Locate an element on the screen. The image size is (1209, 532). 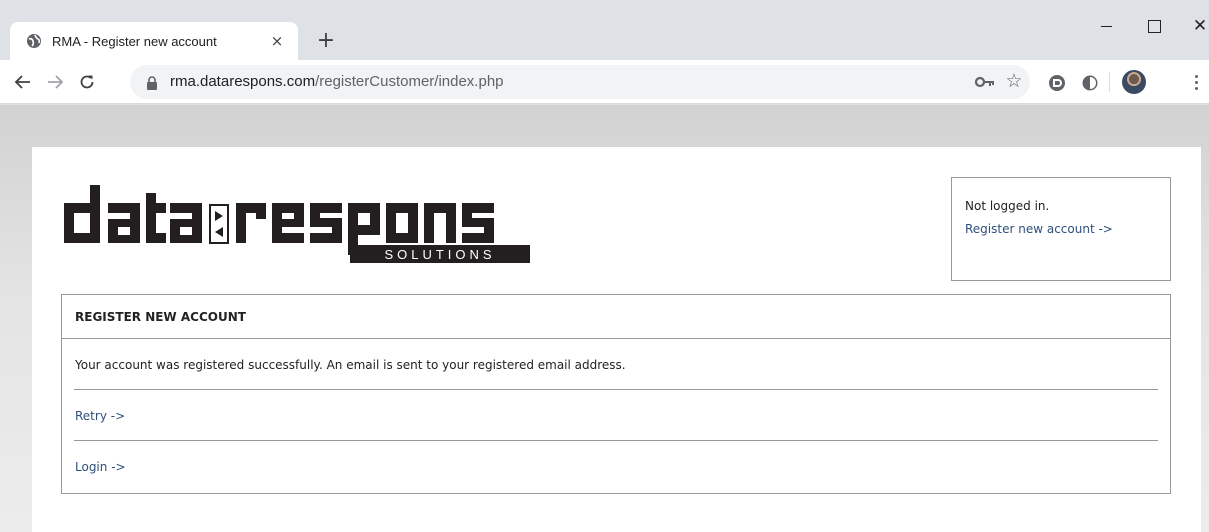
window-maximize-button is located at coordinates (1154, 26).